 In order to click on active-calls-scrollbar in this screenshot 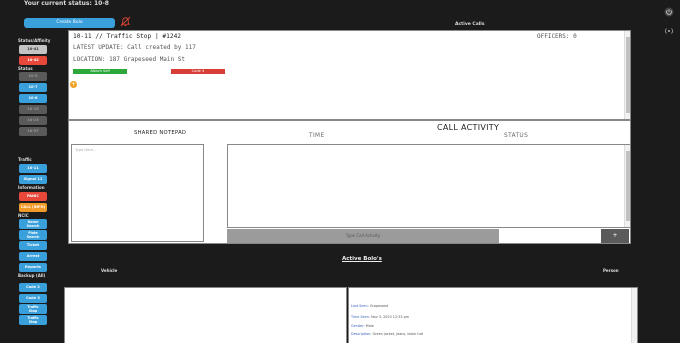, I will do `click(627, 75)`.